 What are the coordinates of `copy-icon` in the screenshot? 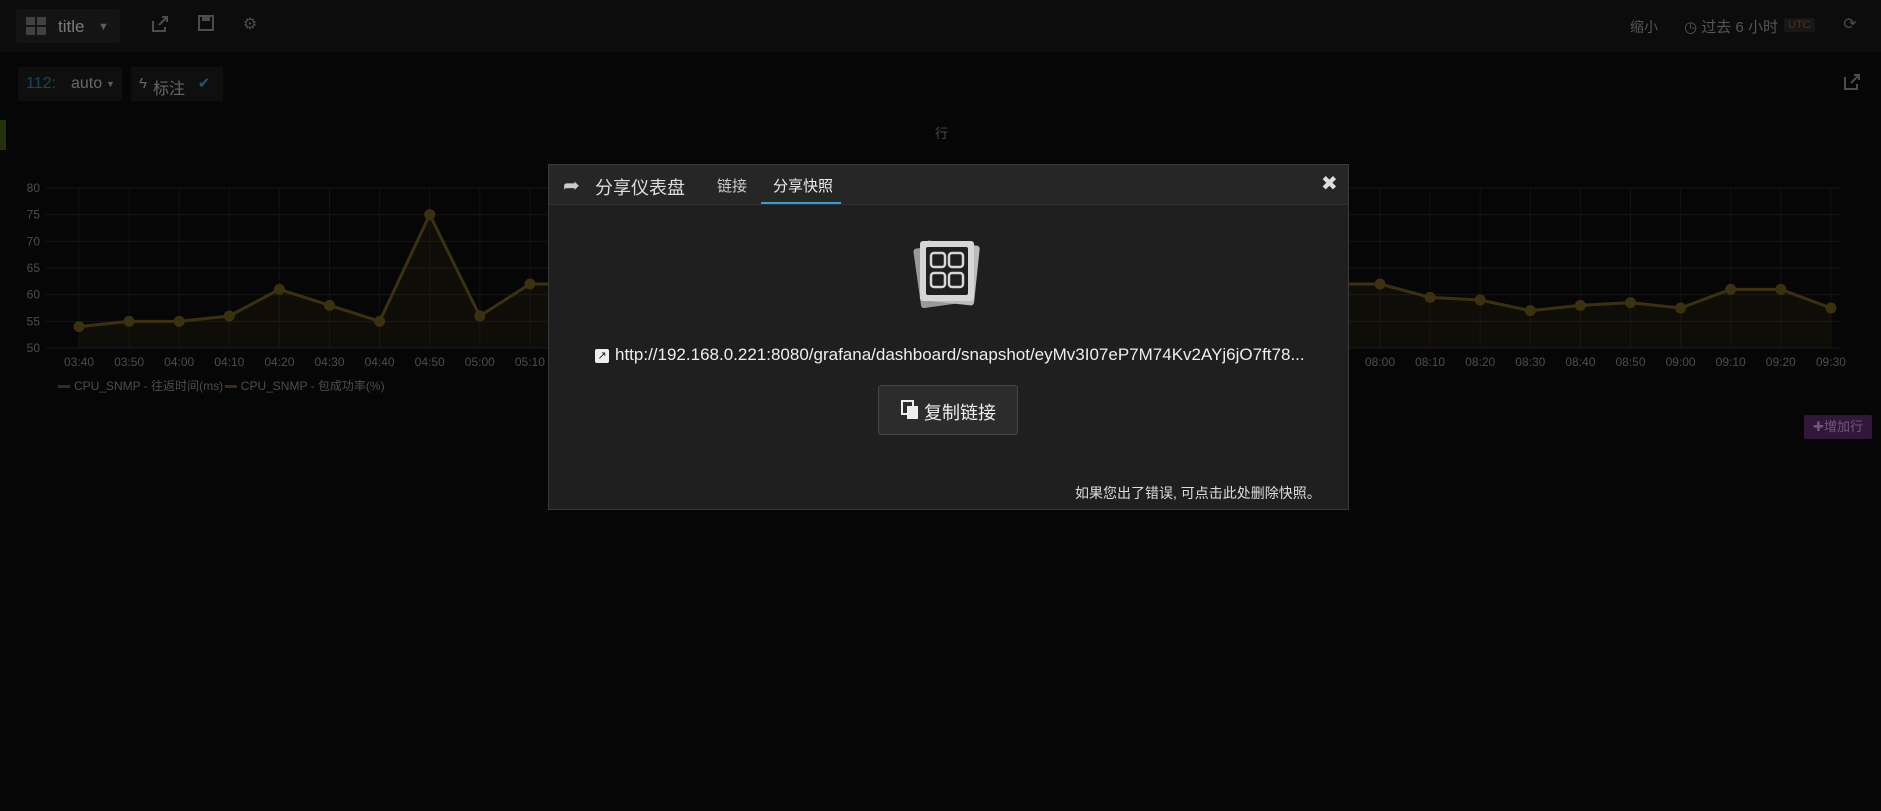 It's located at (909, 409).